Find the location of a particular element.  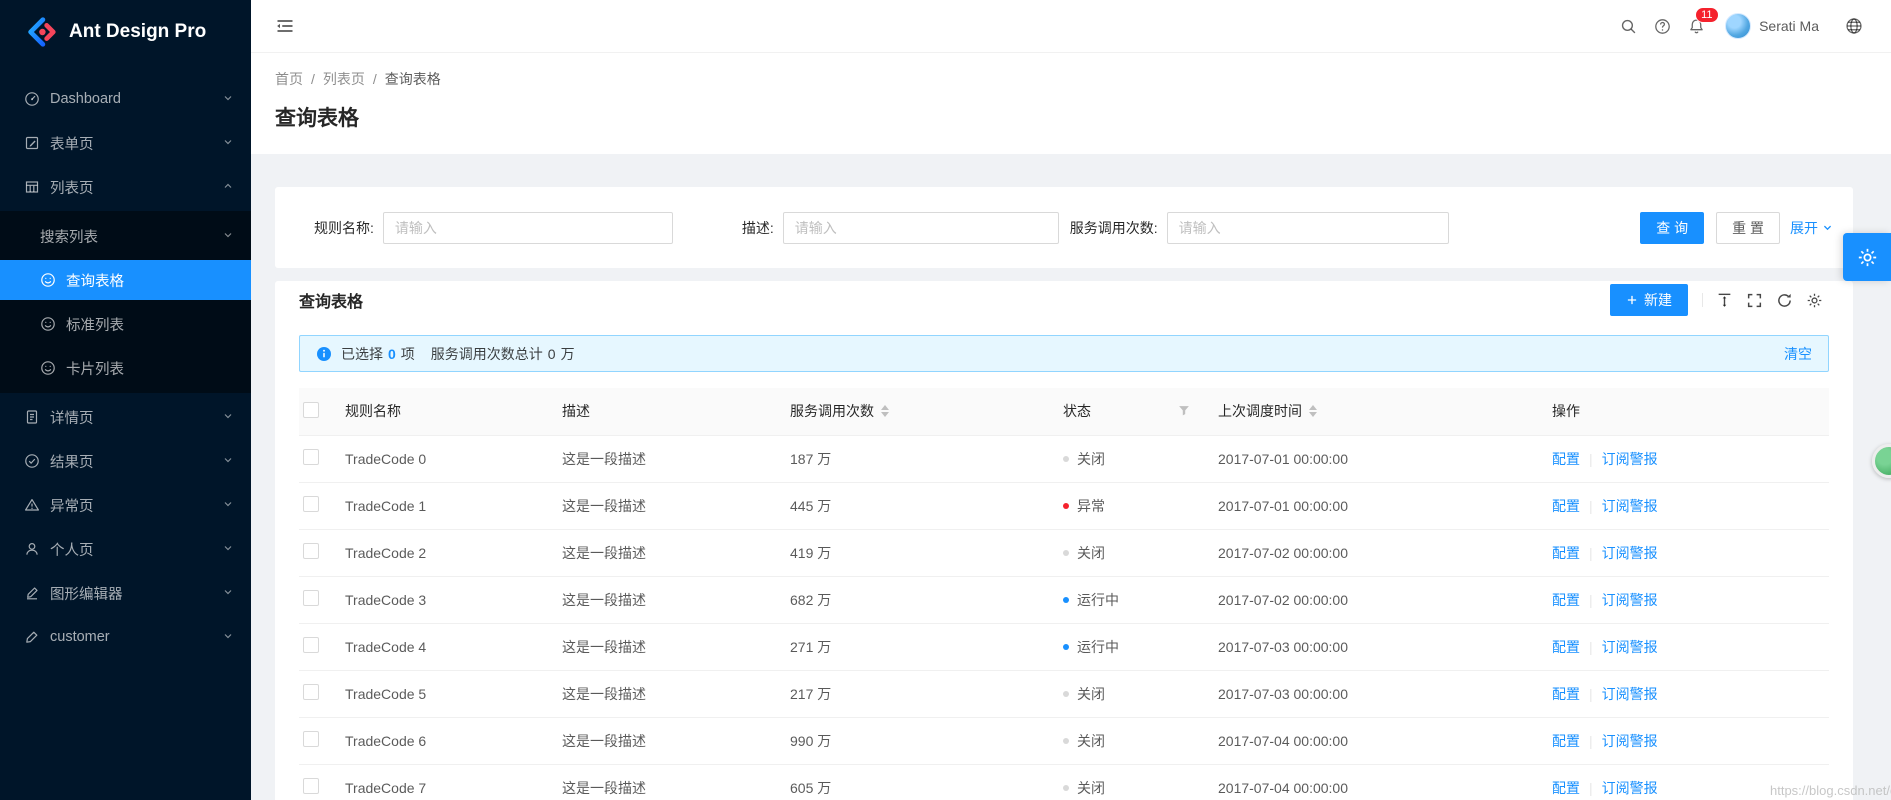

column-header-call-count: 服务调用次数 is located at coordinates (926, 412).